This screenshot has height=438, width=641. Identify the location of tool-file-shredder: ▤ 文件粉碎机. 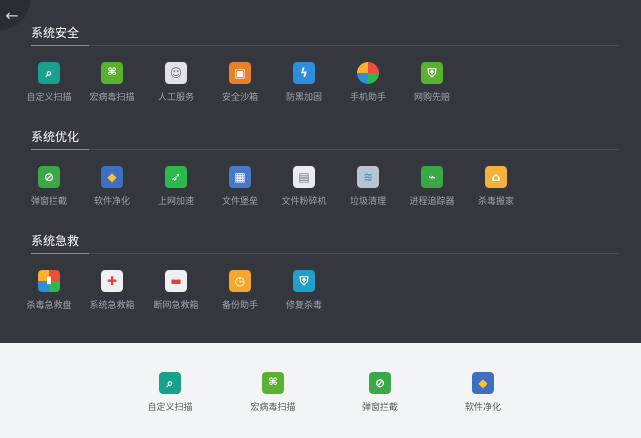
(304, 191).